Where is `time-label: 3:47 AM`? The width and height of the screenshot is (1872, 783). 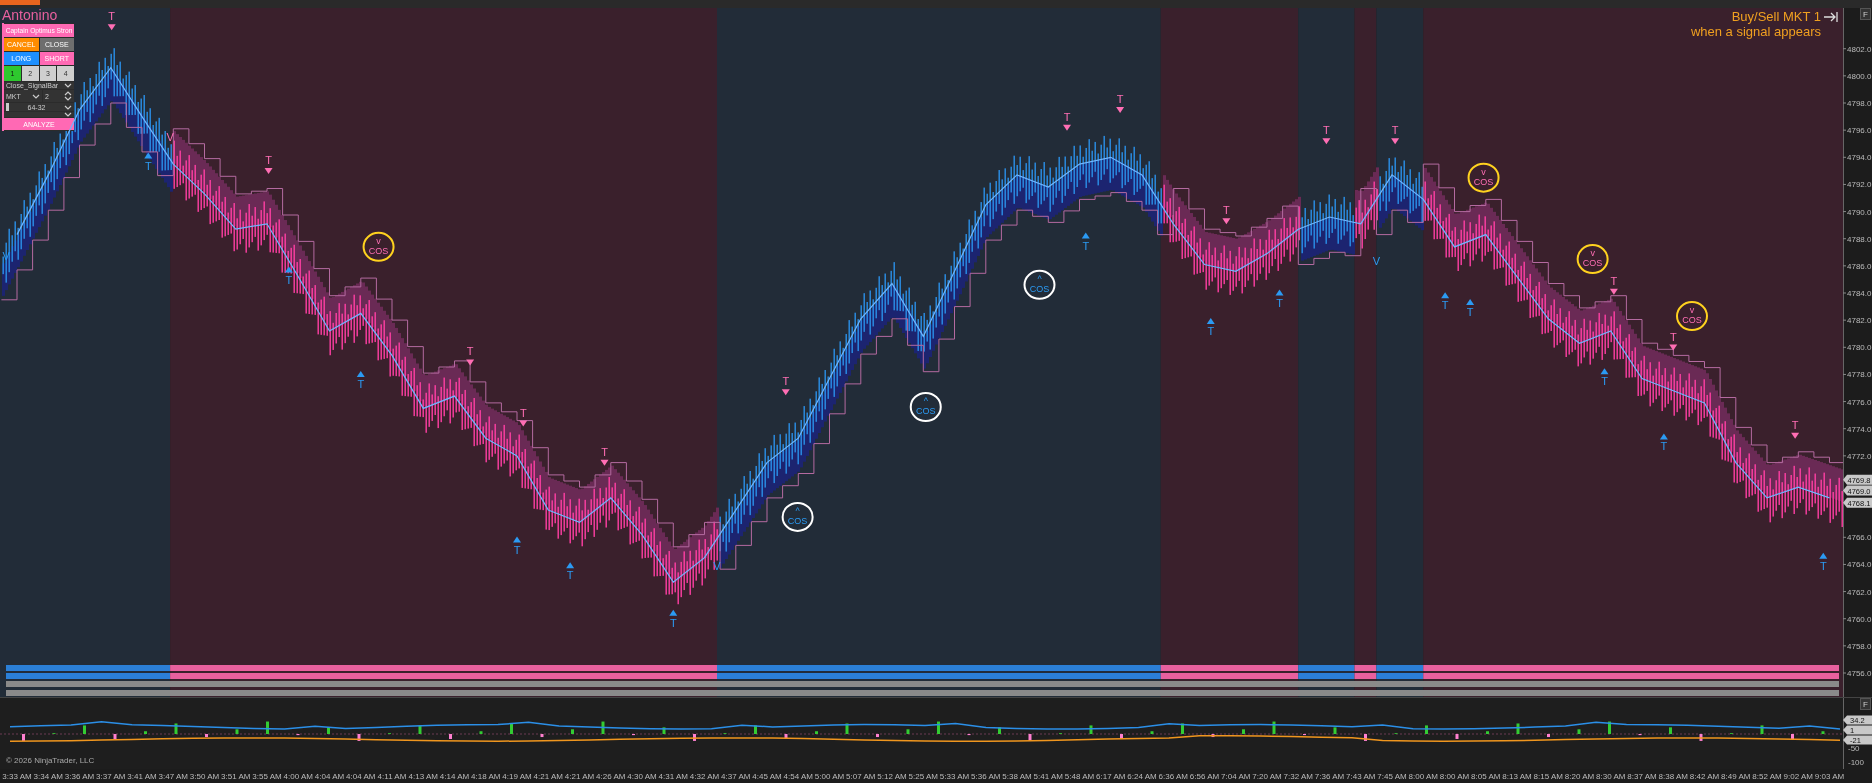 time-label: 3:47 AM is located at coordinates (173, 776).